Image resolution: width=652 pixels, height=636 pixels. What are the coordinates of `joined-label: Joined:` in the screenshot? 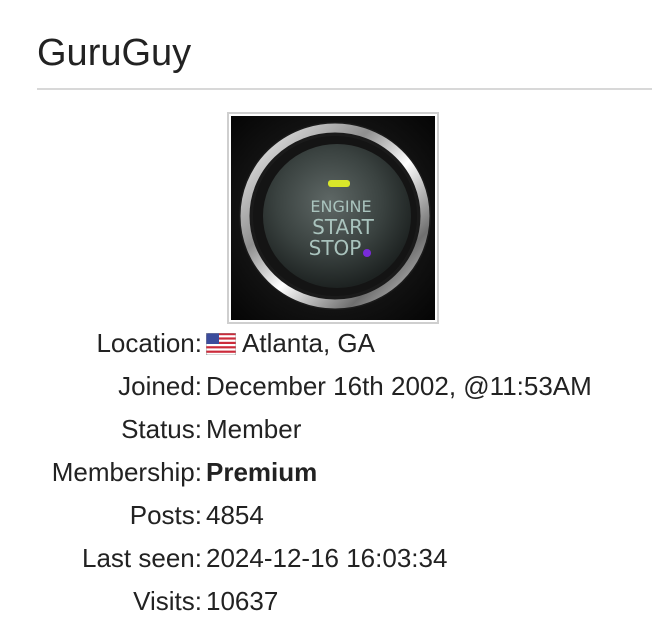 It's located at (160, 386).